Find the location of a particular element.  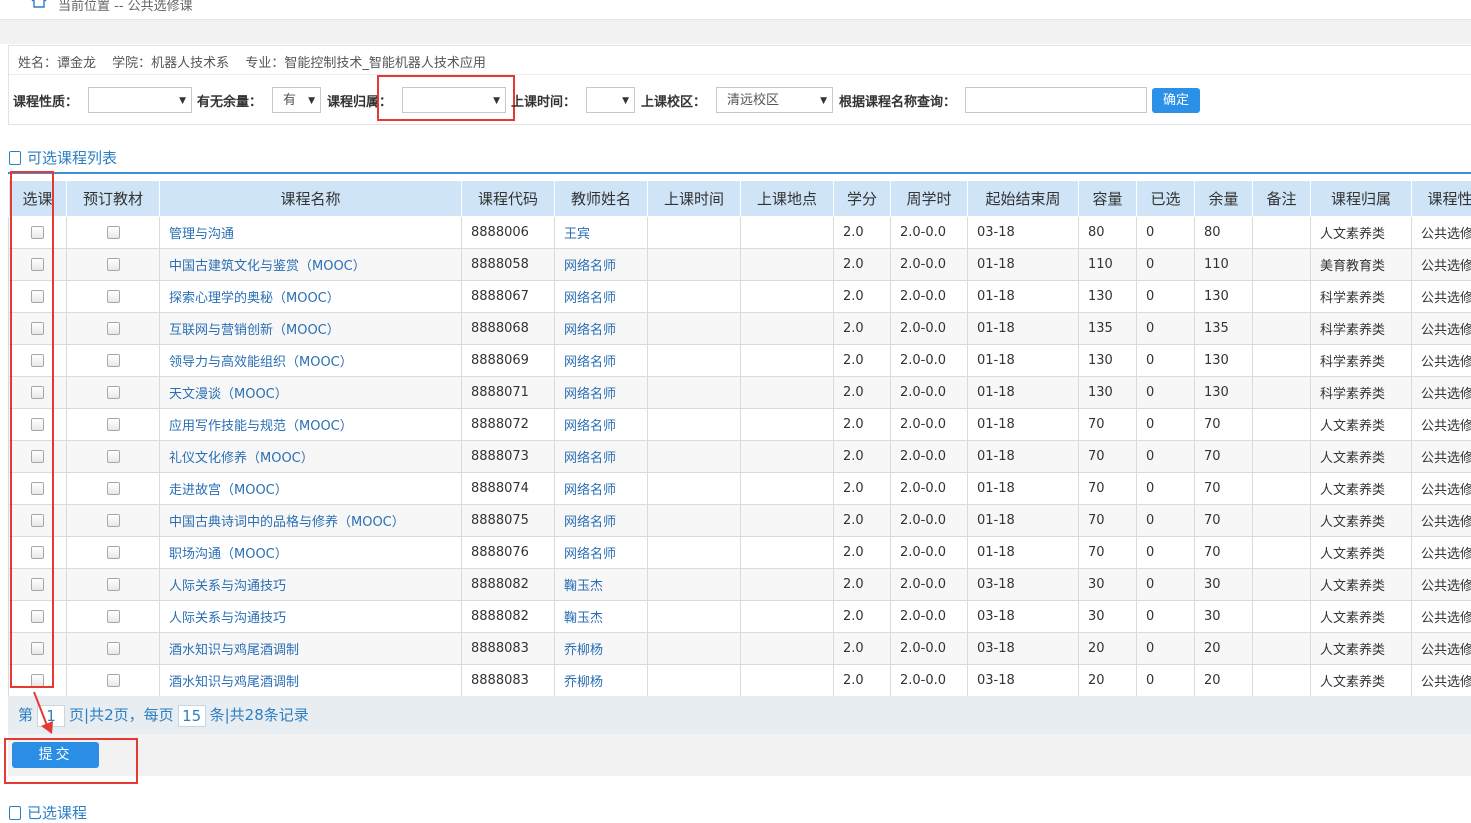

pager-middle: 页|共2页，每页 is located at coordinates (121, 715).